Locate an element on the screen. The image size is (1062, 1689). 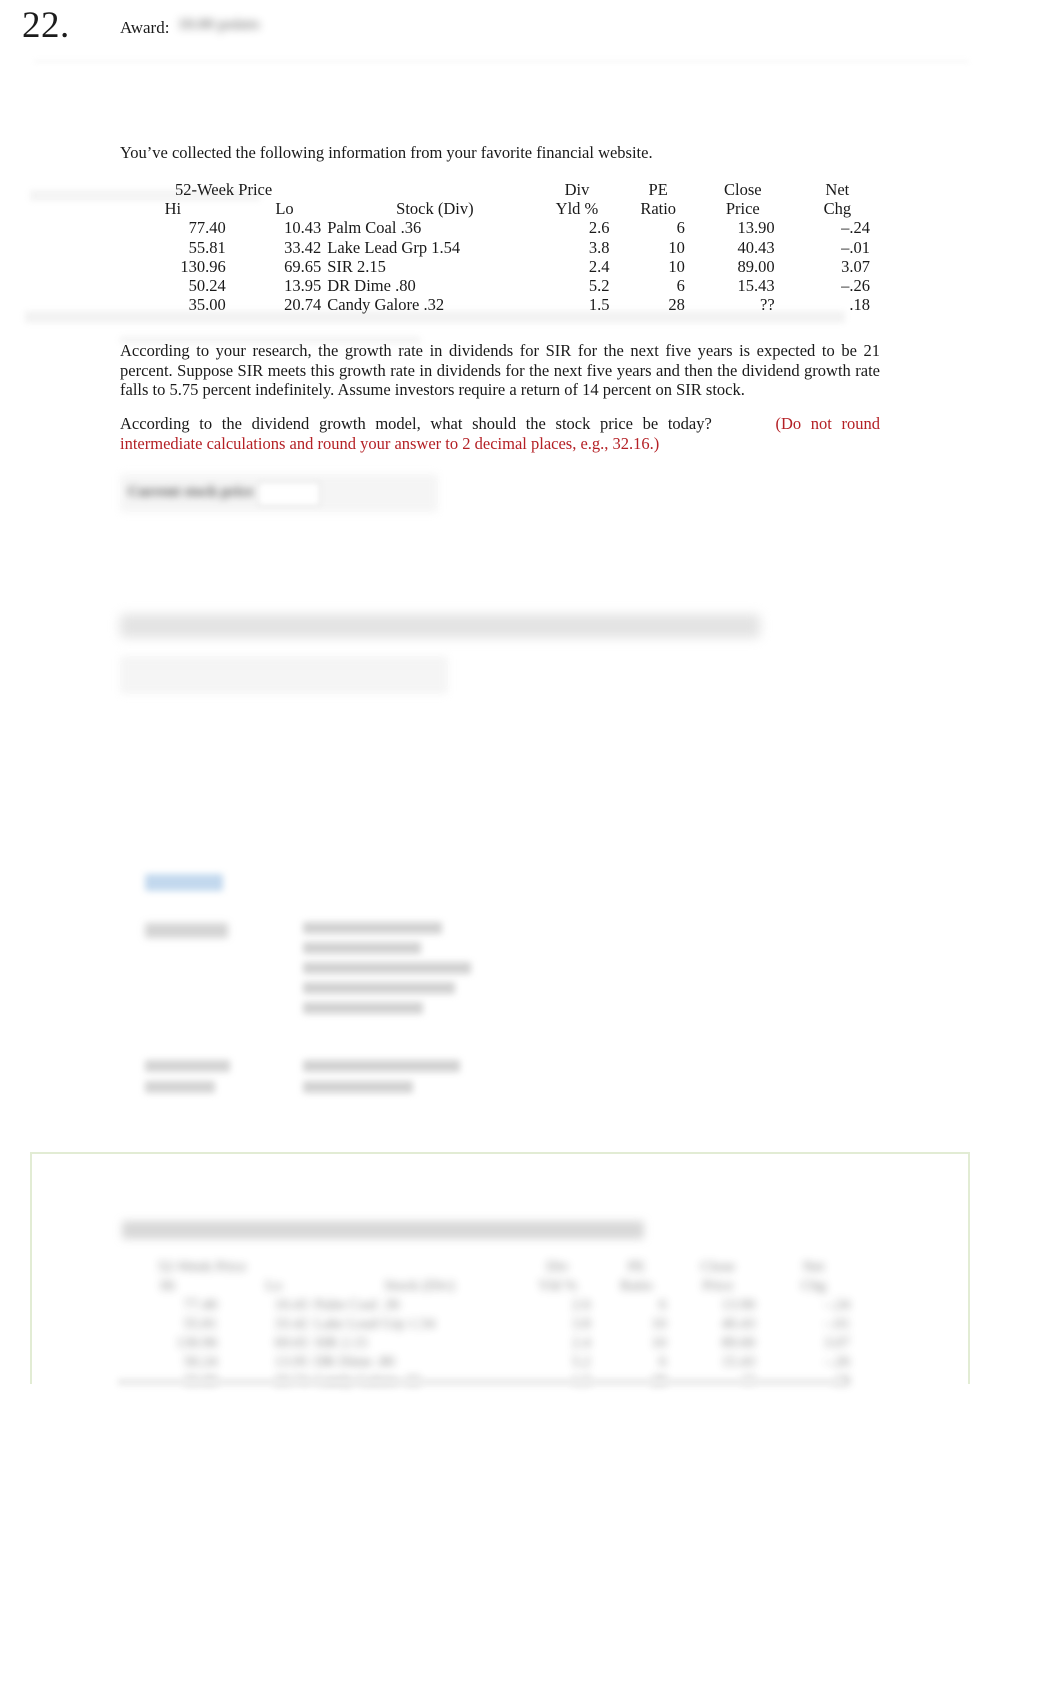
cell-lo: 69.65 is located at coordinates (303, 266).